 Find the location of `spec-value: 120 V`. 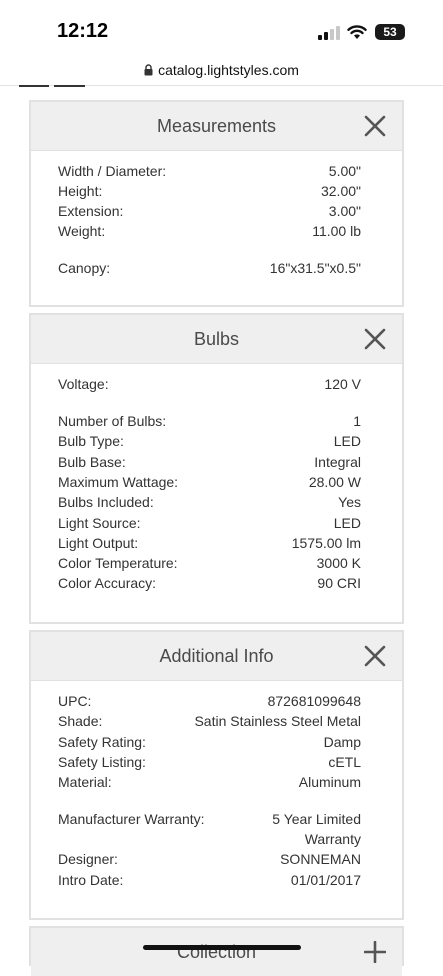

spec-value: 120 V is located at coordinates (342, 384).